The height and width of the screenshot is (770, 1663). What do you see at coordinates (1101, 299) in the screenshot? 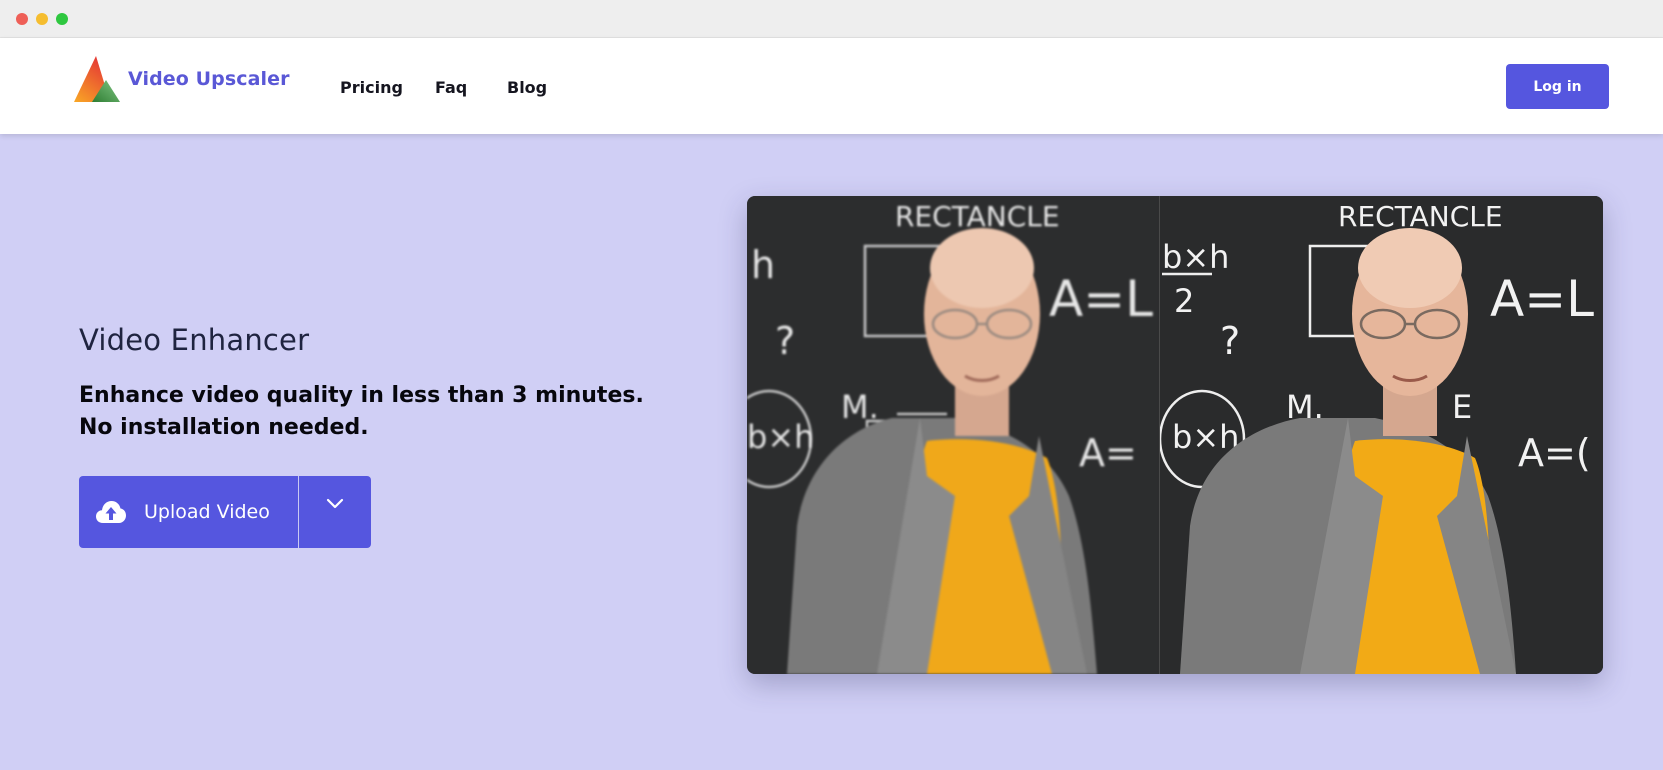
I see `board-text-area: A=L` at bounding box center [1101, 299].